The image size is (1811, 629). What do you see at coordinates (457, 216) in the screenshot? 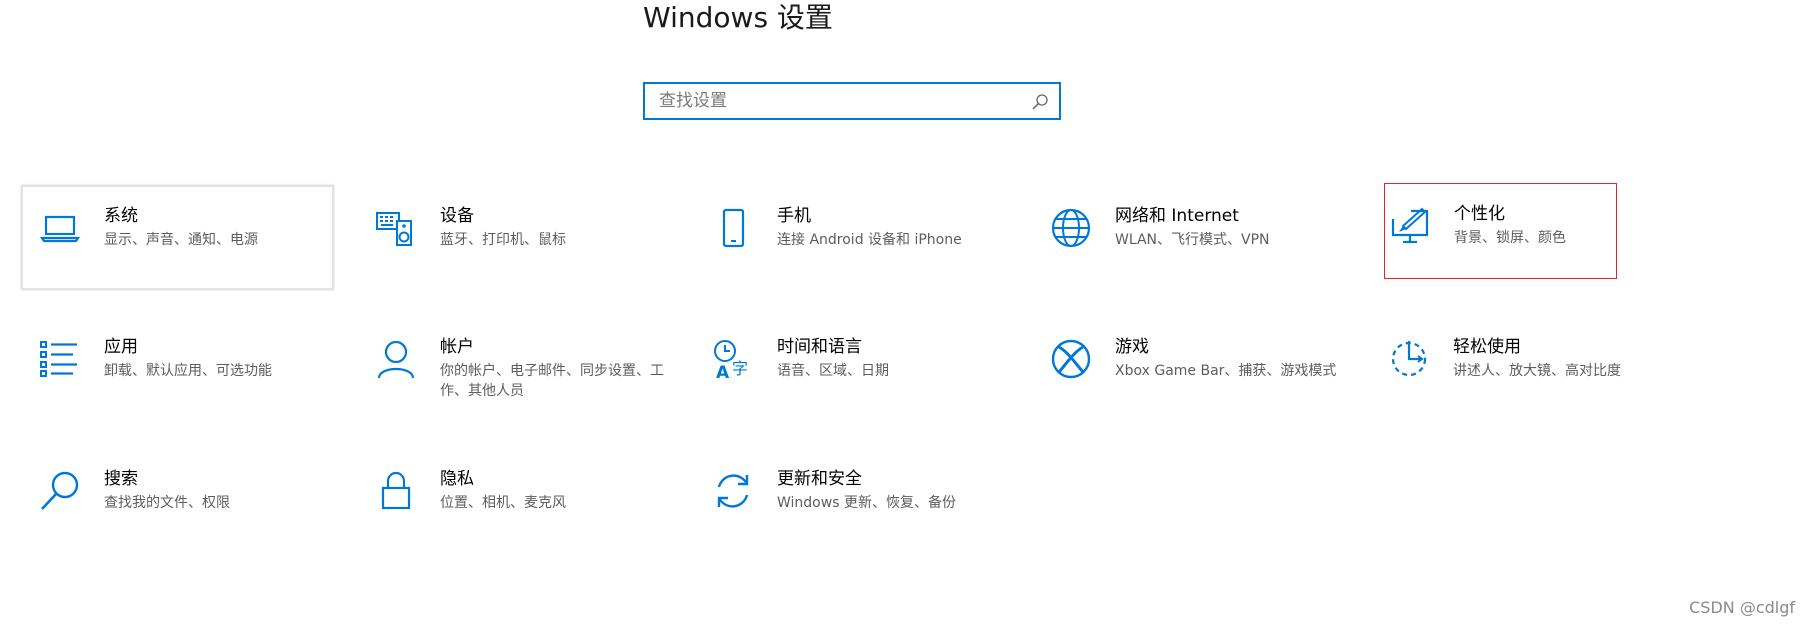
I see `tile-name: 设备` at bounding box center [457, 216].